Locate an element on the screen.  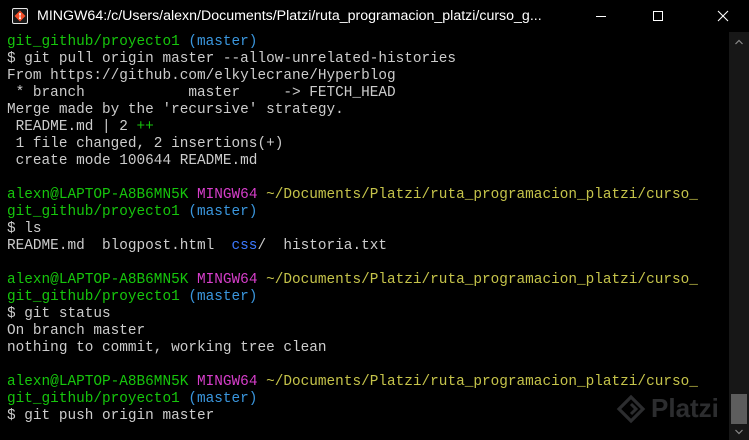
terminal-line: README.md | 2 ++ is located at coordinates (368, 127).